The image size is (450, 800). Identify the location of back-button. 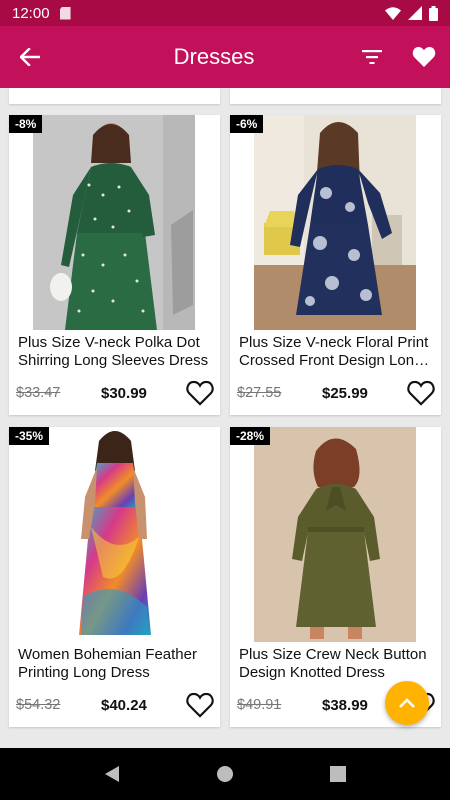
(30, 57).